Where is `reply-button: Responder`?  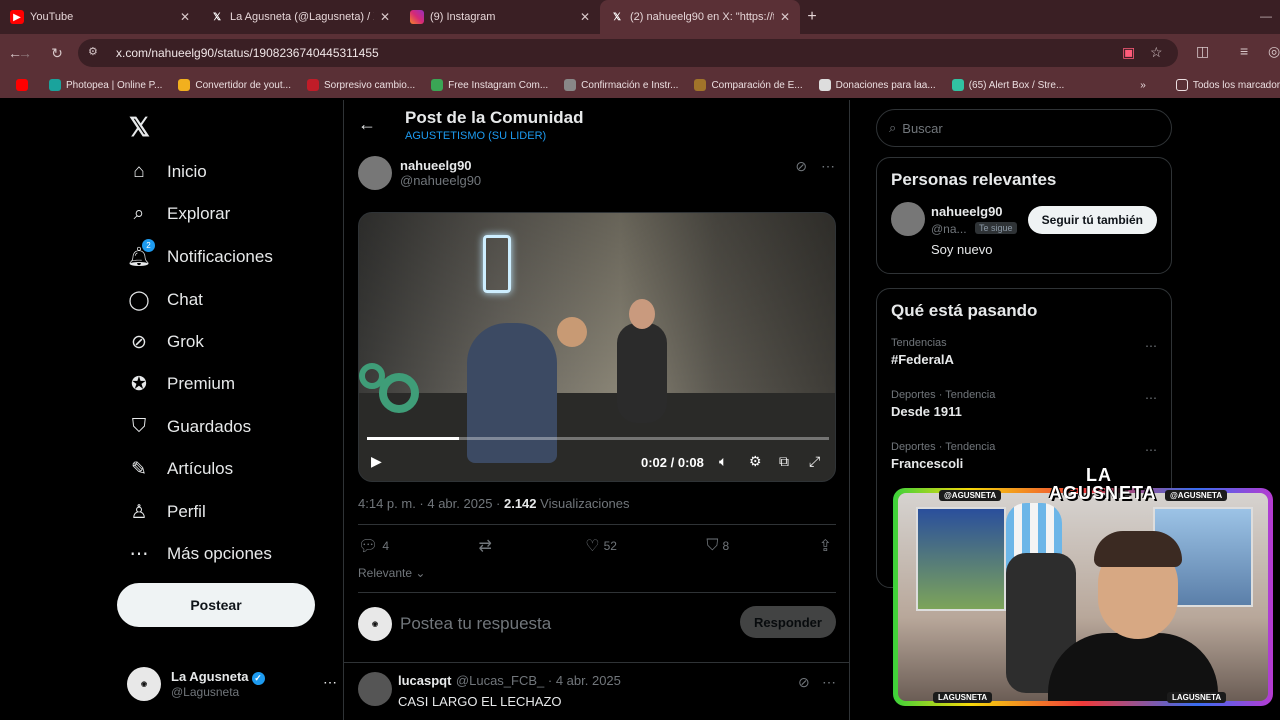 reply-button: Responder is located at coordinates (788, 622).